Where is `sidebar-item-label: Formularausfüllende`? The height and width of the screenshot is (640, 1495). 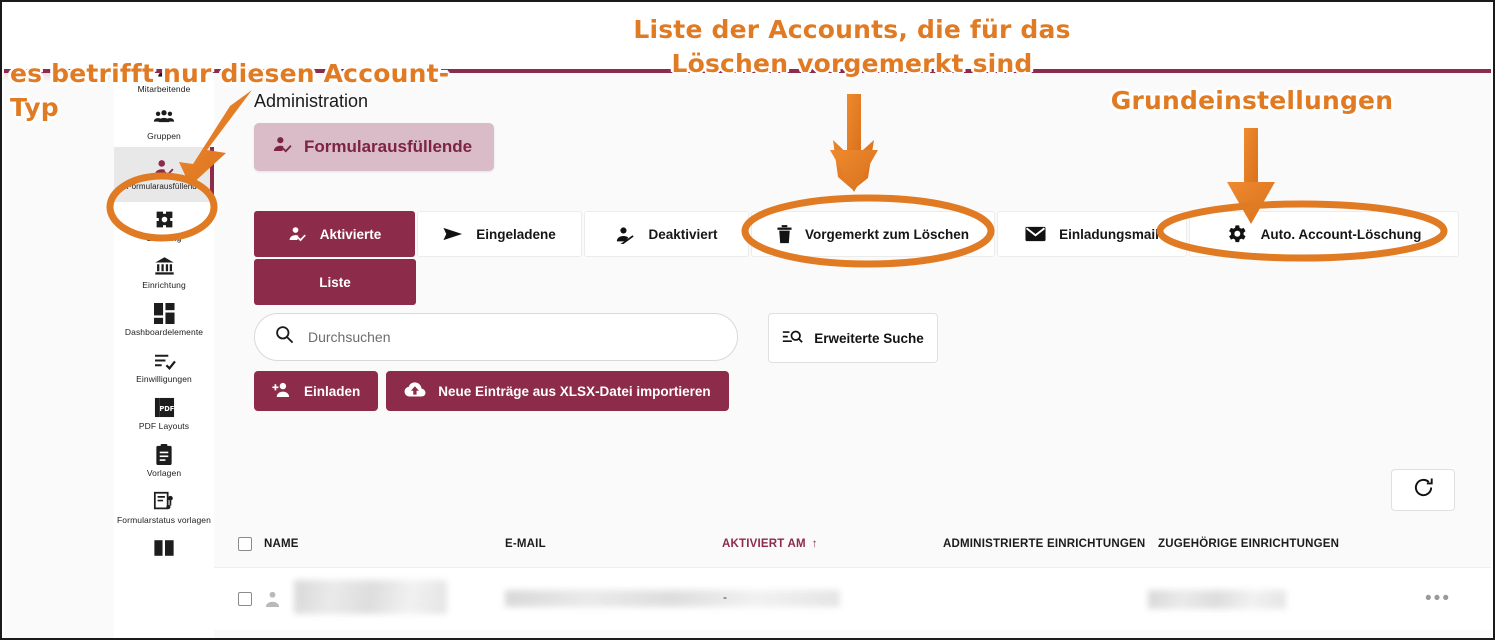 sidebar-item-label: Formularausfüllende is located at coordinates (164, 186).